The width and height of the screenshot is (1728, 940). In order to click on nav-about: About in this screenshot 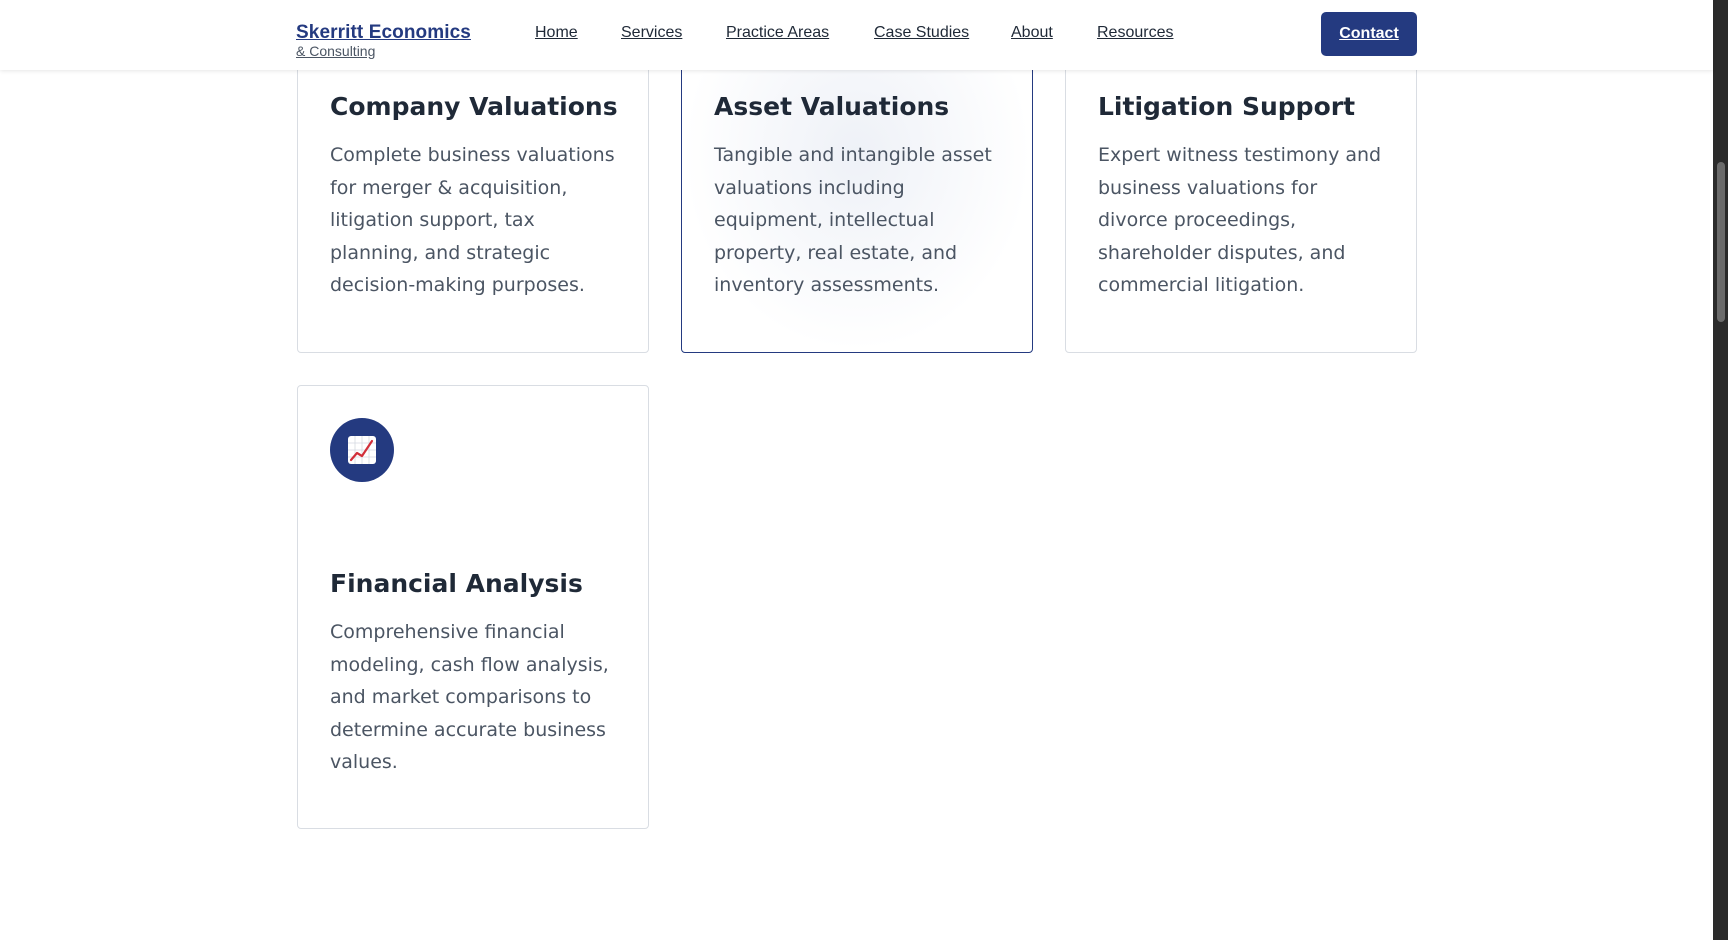, I will do `click(1032, 33)`.